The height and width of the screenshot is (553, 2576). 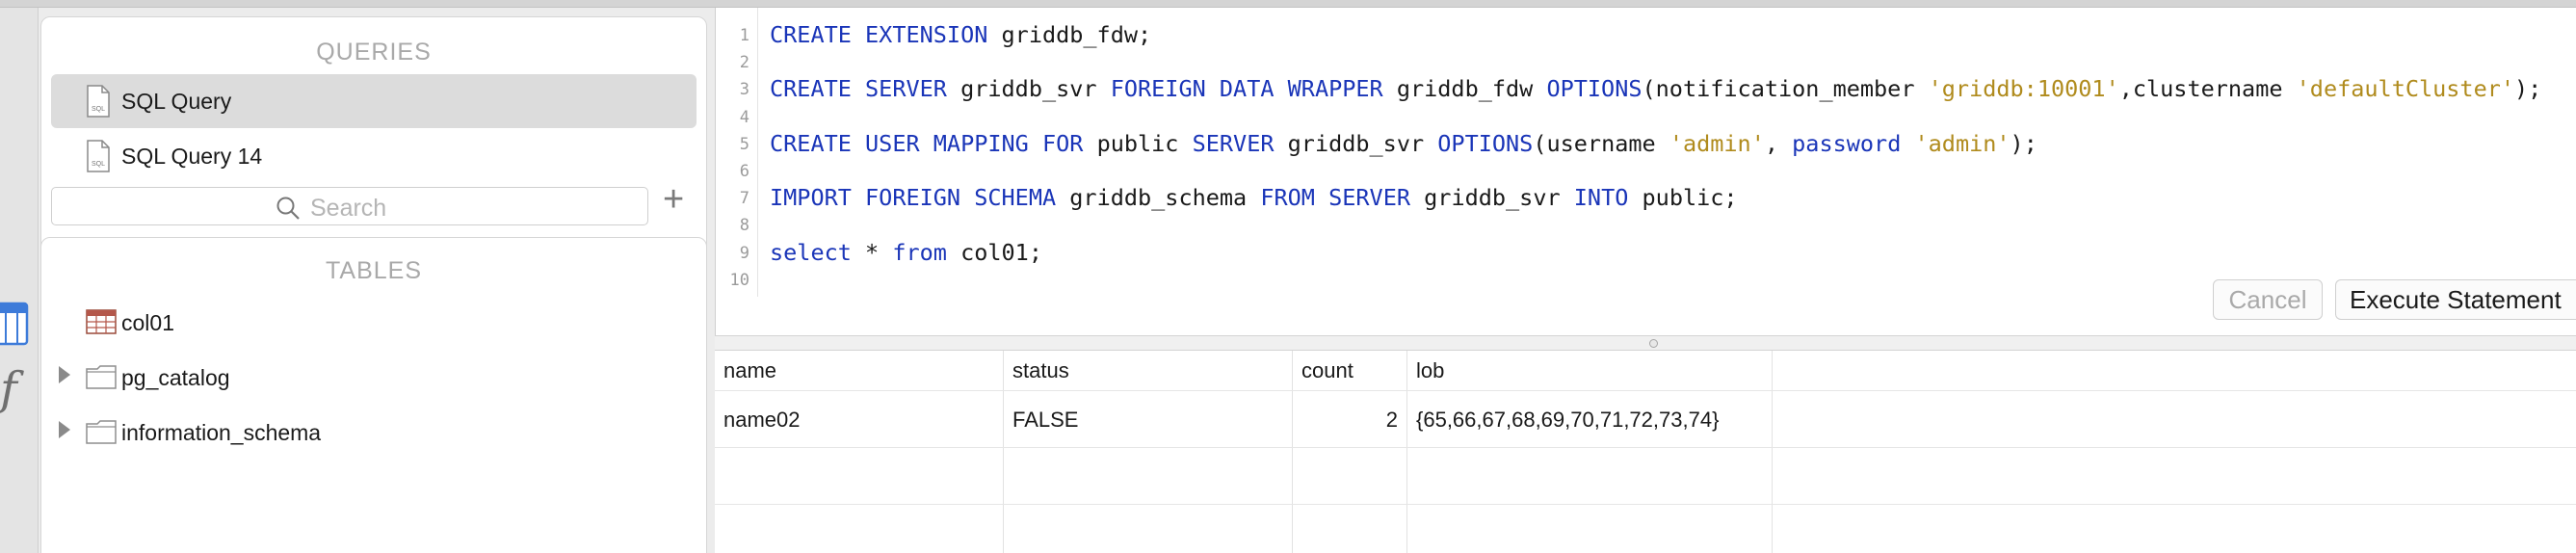 What do you see at coordinates (744, 63) in the screenshot?
I see `line-number: 2` at bounding box center [744, 63].